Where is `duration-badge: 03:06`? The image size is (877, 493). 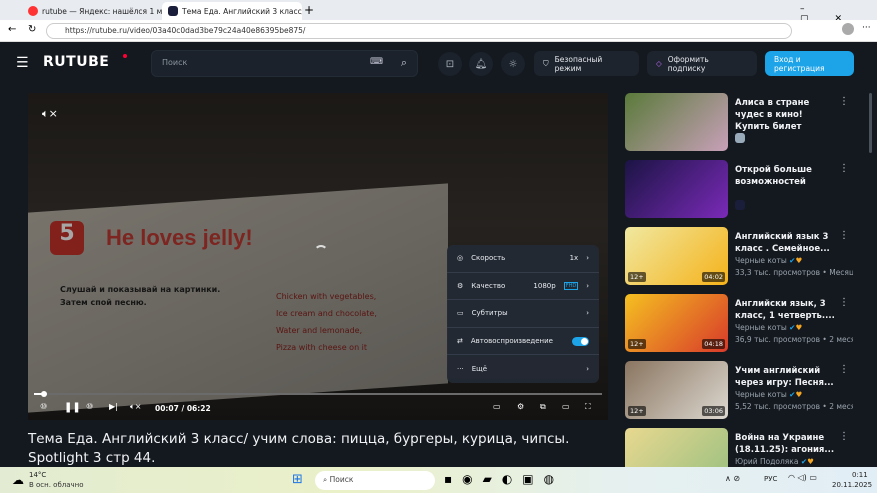
duration-badge: 03:06 is located at coordinates (713, 411).